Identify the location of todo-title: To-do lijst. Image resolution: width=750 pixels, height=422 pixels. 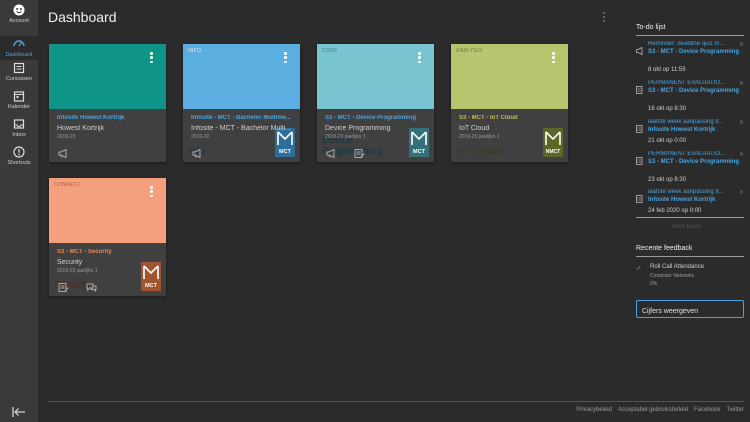
(651, 27).